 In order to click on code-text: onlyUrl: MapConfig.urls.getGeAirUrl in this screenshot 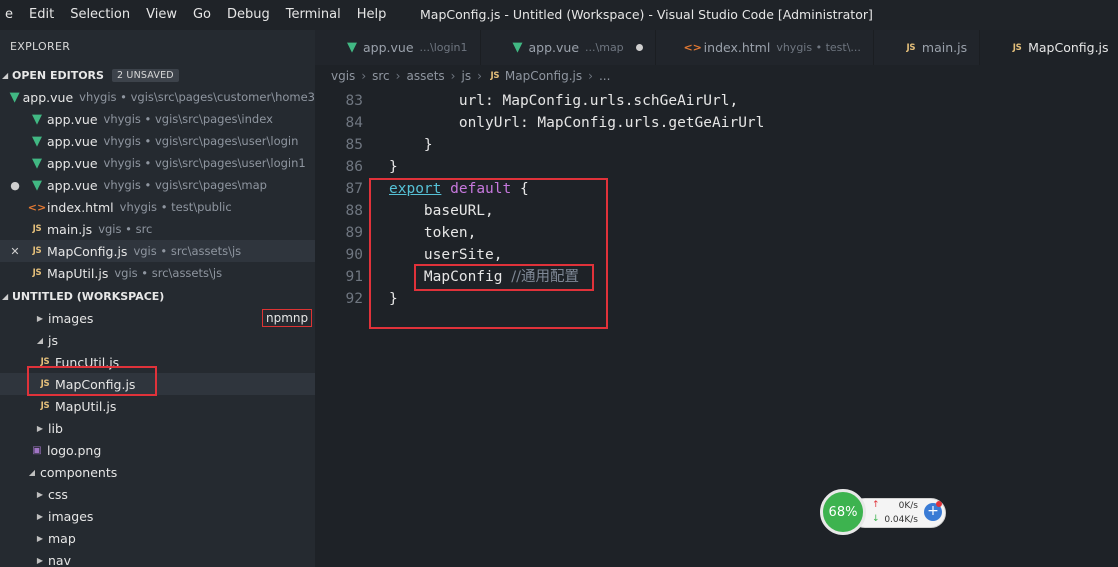, I will do `click(577, 123)`.